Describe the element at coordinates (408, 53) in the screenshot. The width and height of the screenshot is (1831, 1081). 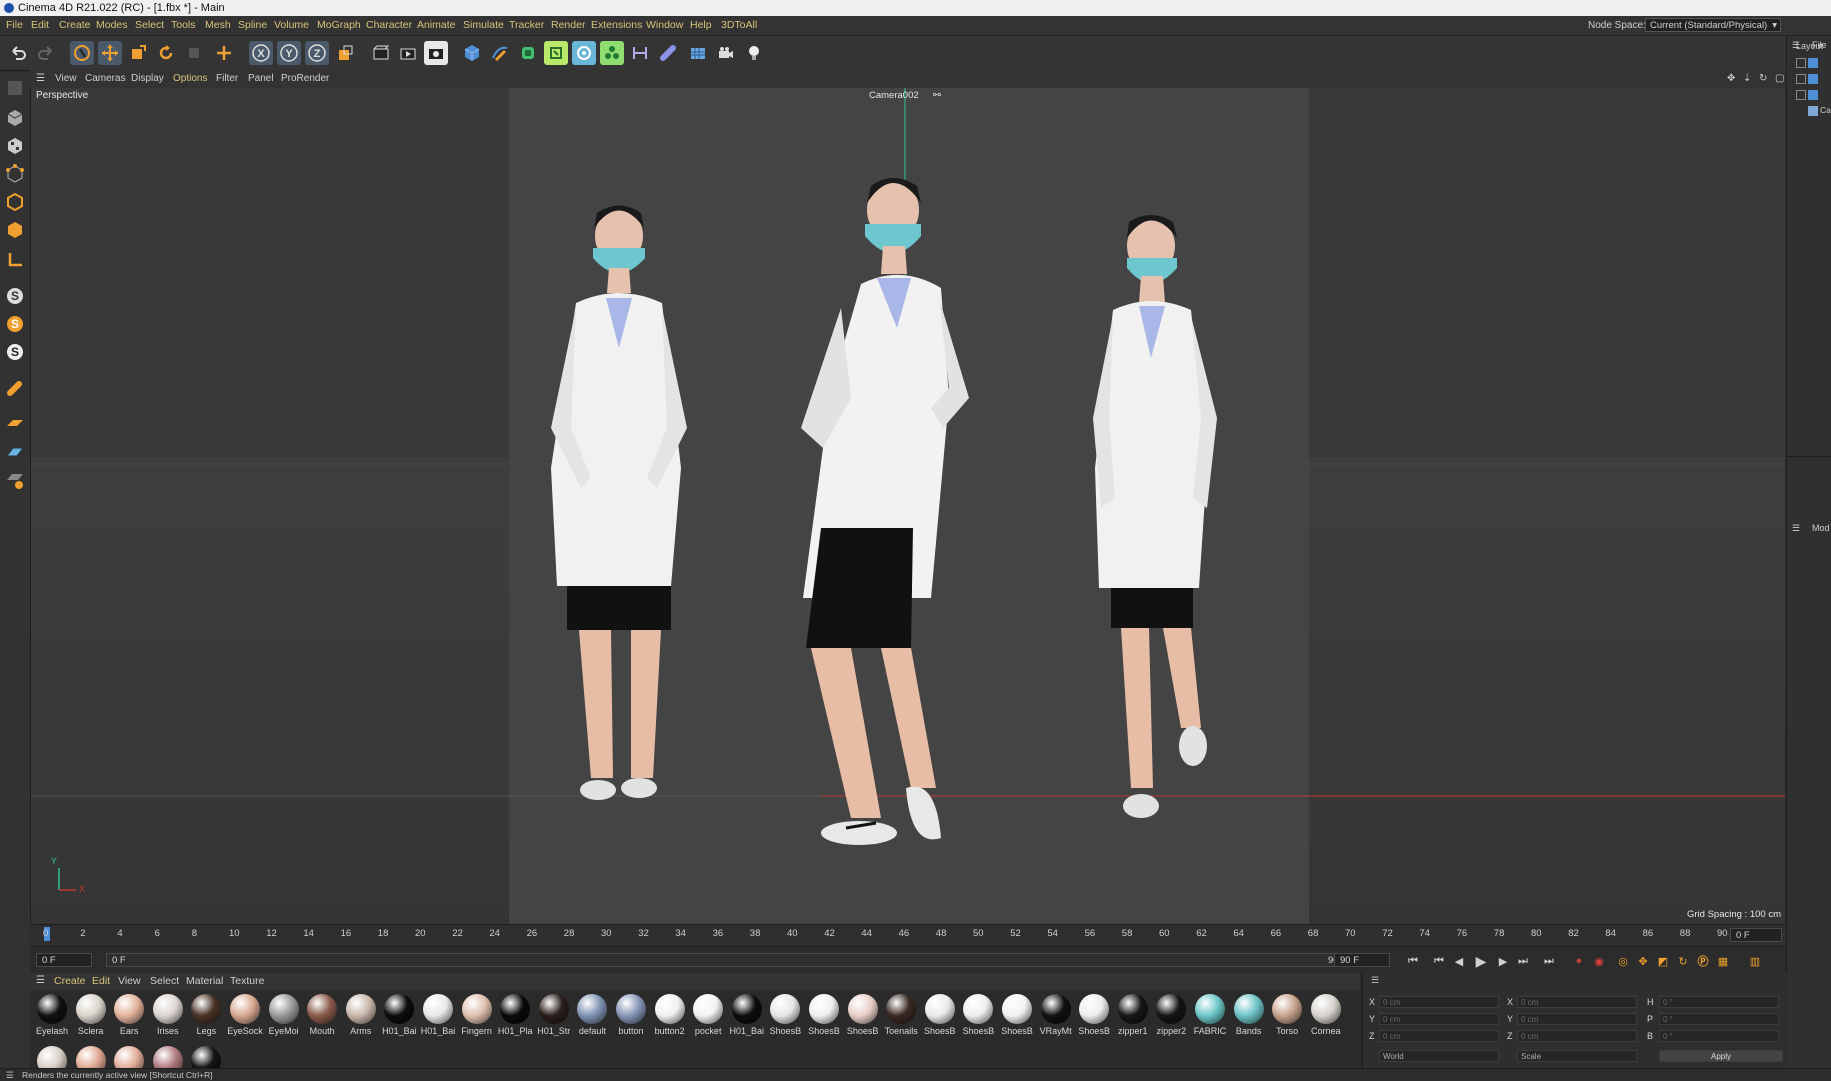
I see `render-to-picture-viewer-icon` at that location.